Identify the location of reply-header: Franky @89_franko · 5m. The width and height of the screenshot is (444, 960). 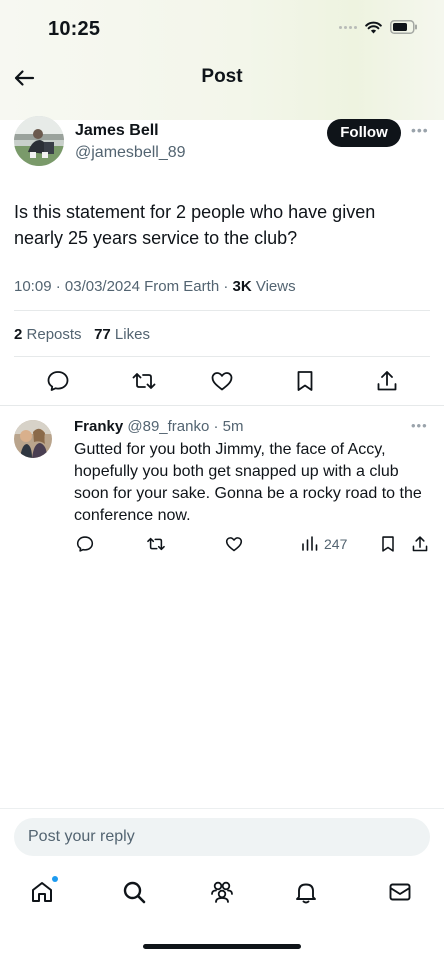
(159, 426).